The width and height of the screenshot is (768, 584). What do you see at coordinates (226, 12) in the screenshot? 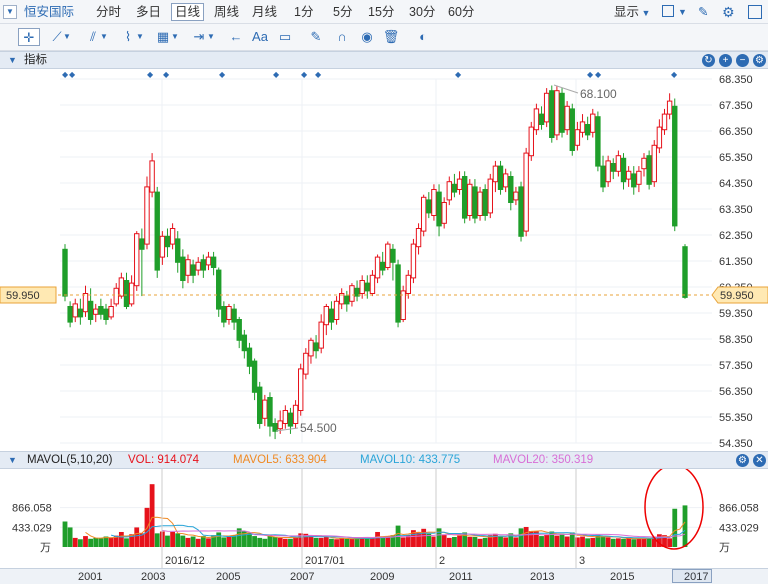
I see `tab-weekly: 周线` at bounding box center [226, 12].